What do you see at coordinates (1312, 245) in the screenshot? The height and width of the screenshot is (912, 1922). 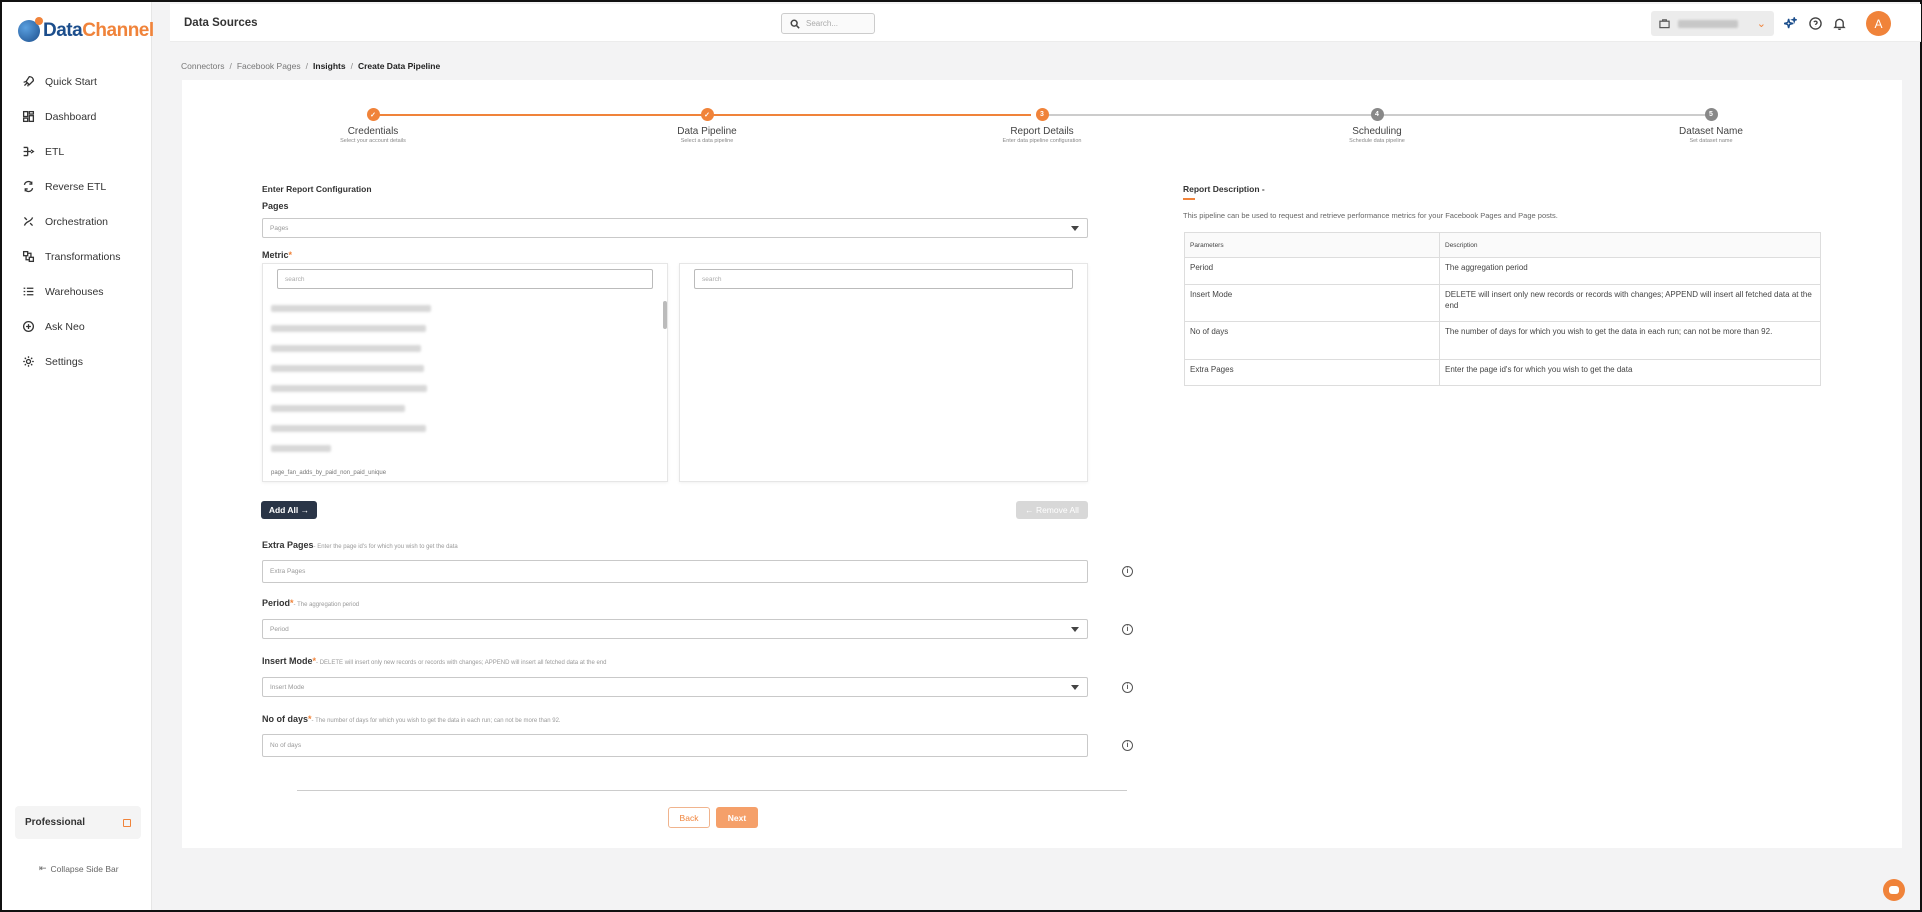 I see `column-header-parameters: Parameters` at bounding box center [1312, 245].